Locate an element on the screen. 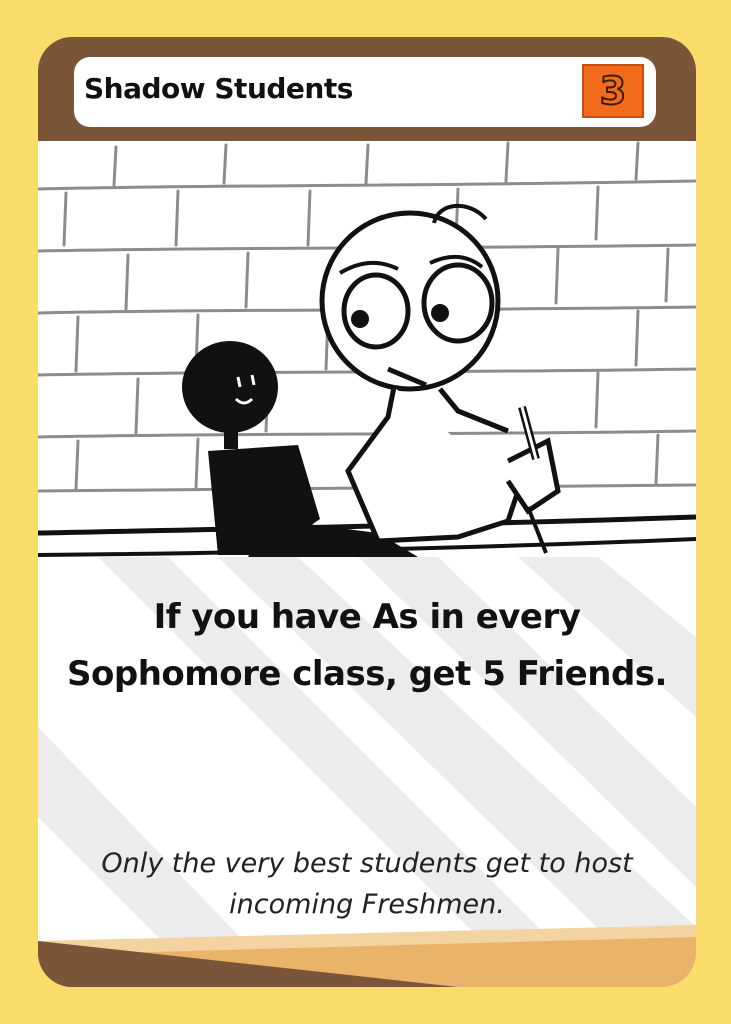 The width and height of the screenshot is (731, 1024). card-footer-band is located at coordinates (367, 956).